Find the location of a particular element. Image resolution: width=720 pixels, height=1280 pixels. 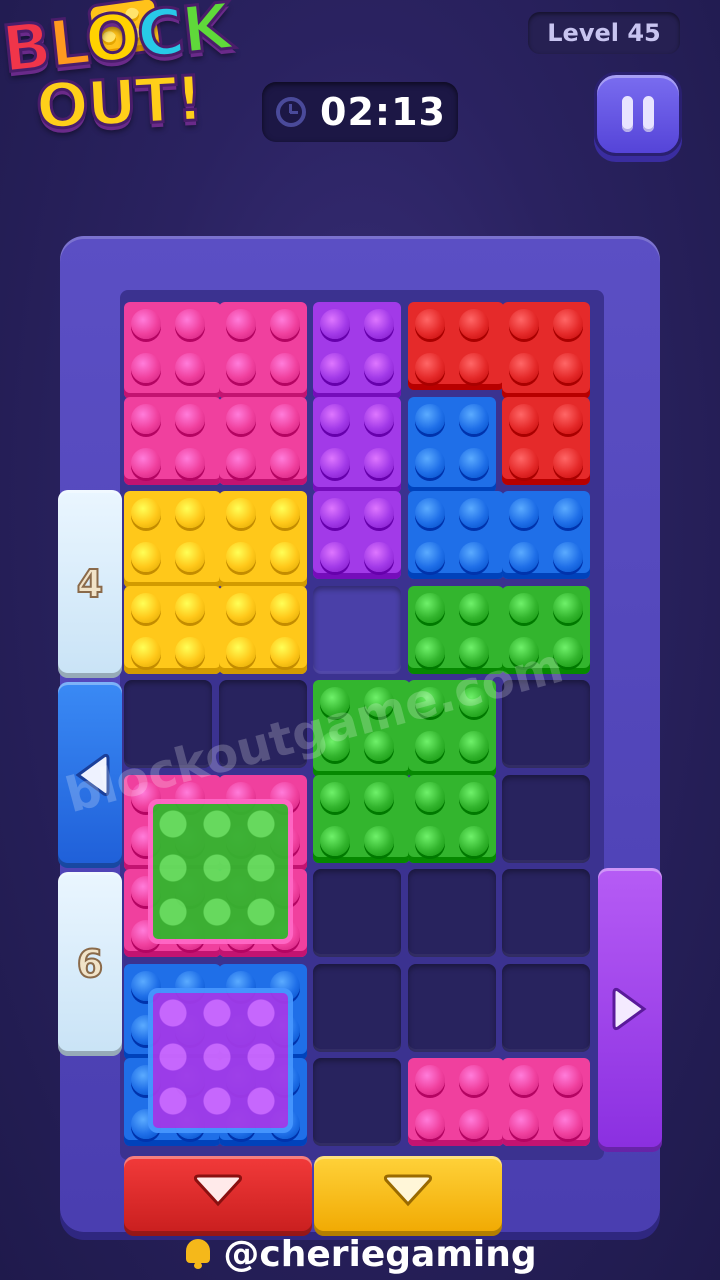

pause-icon-bar-left is located at coordinates (627, 114).